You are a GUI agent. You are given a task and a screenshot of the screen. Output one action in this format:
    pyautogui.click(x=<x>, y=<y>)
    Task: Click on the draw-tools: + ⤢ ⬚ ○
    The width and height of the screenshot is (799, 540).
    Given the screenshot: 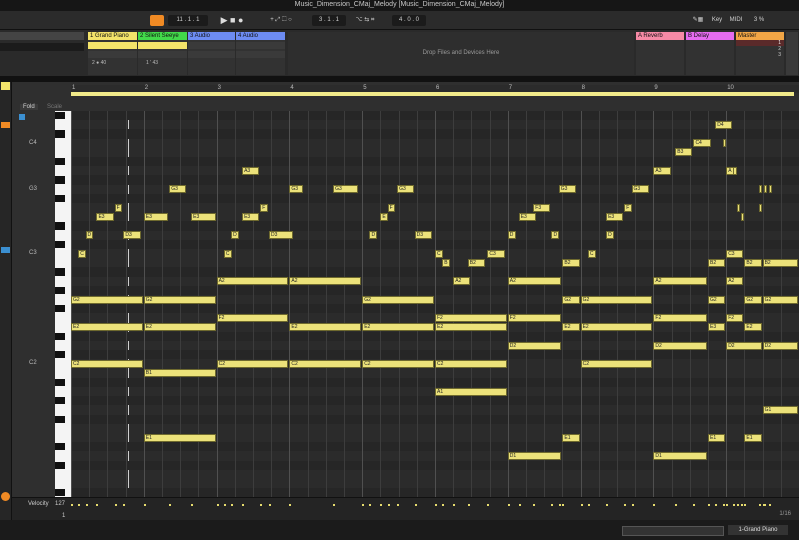 What is the action you would take?
    pyautogui.click(x=281, y=20)
    